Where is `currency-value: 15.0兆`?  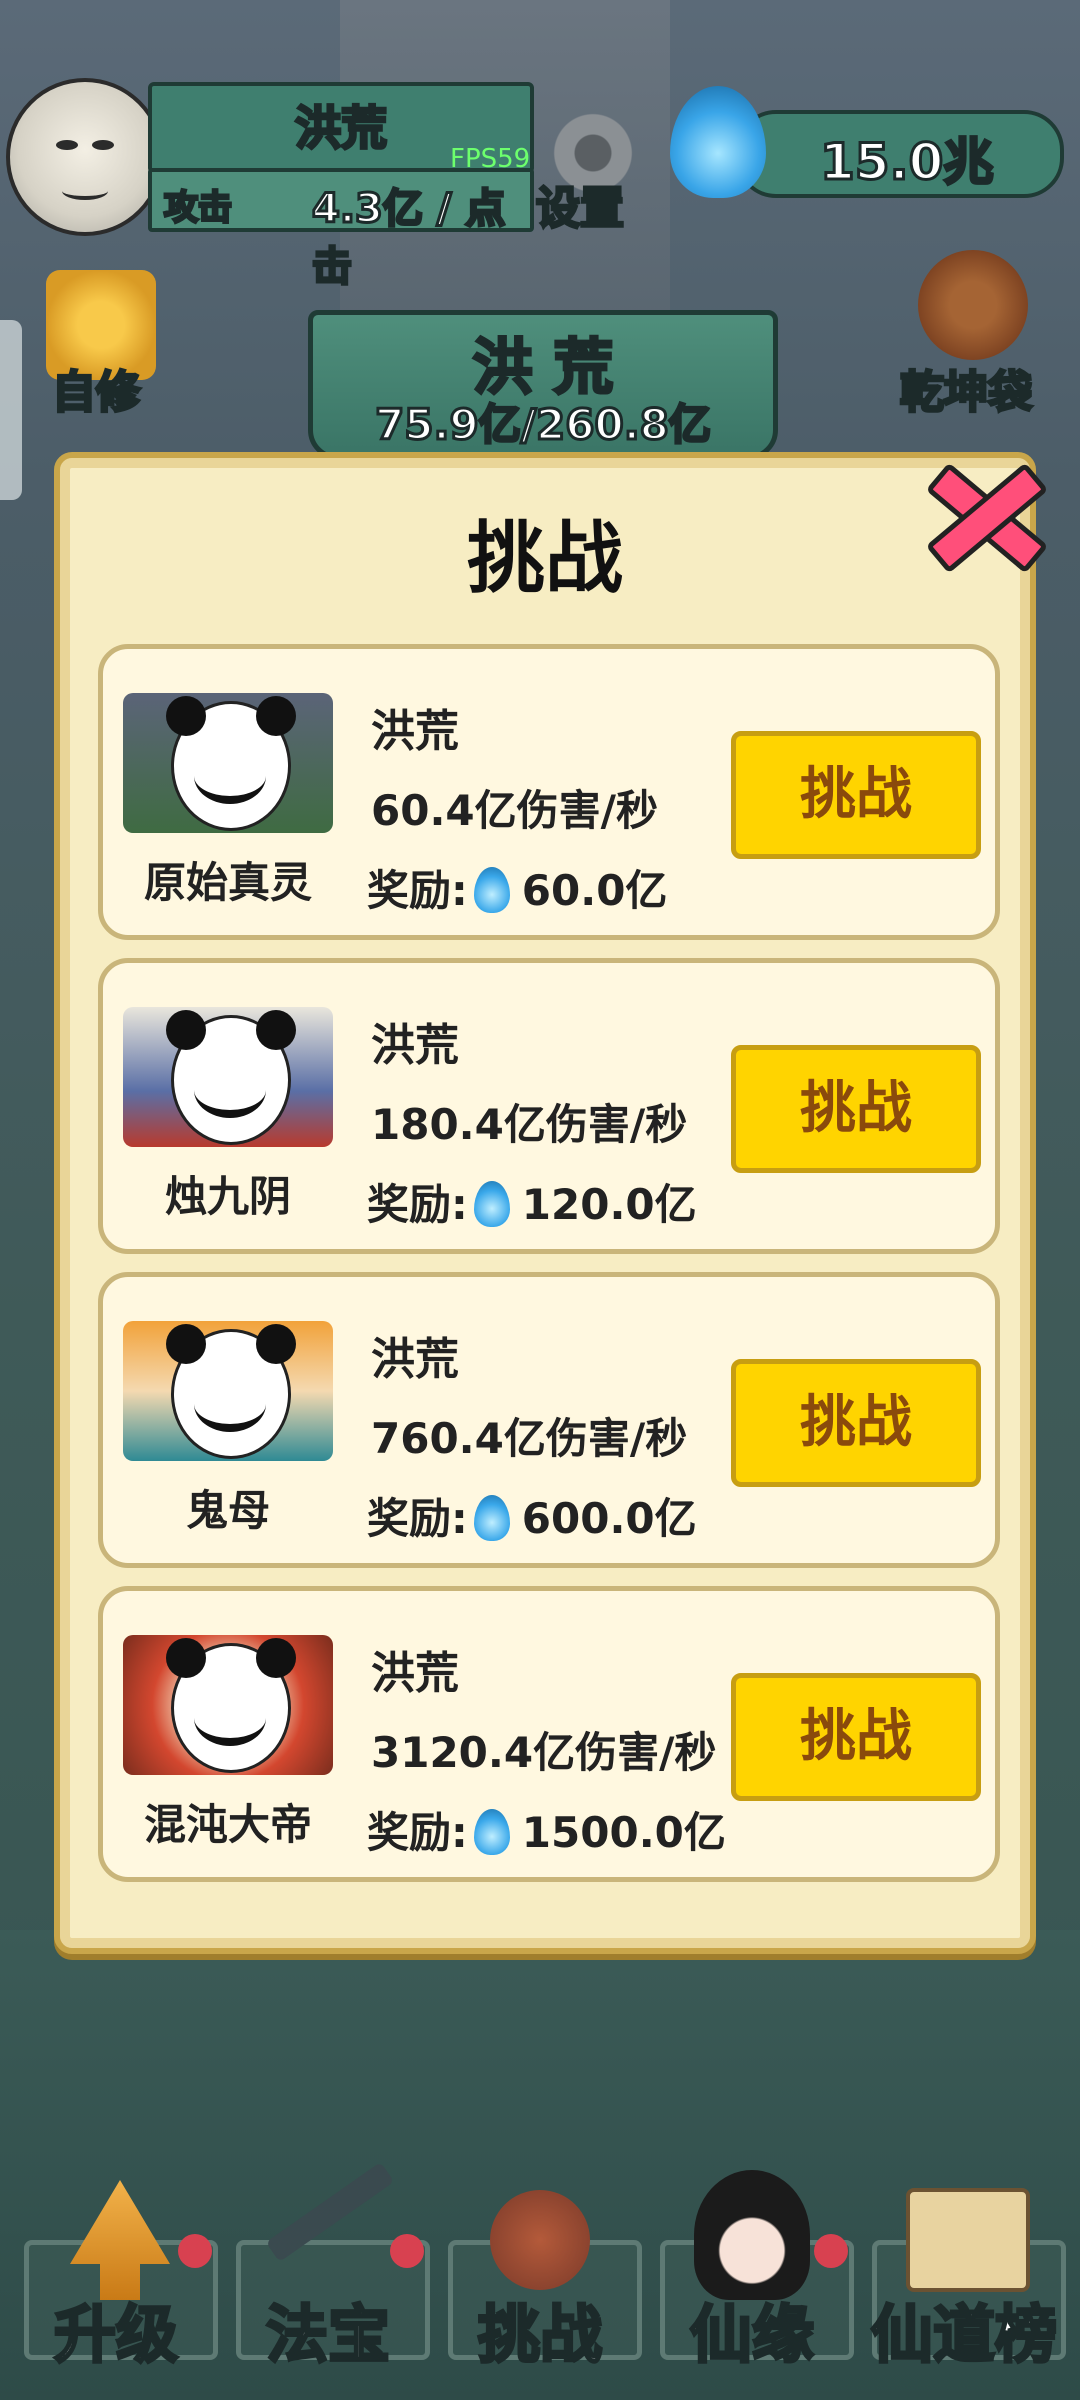
currency-value: 15.0兆 is located at coordinates (906, 162).